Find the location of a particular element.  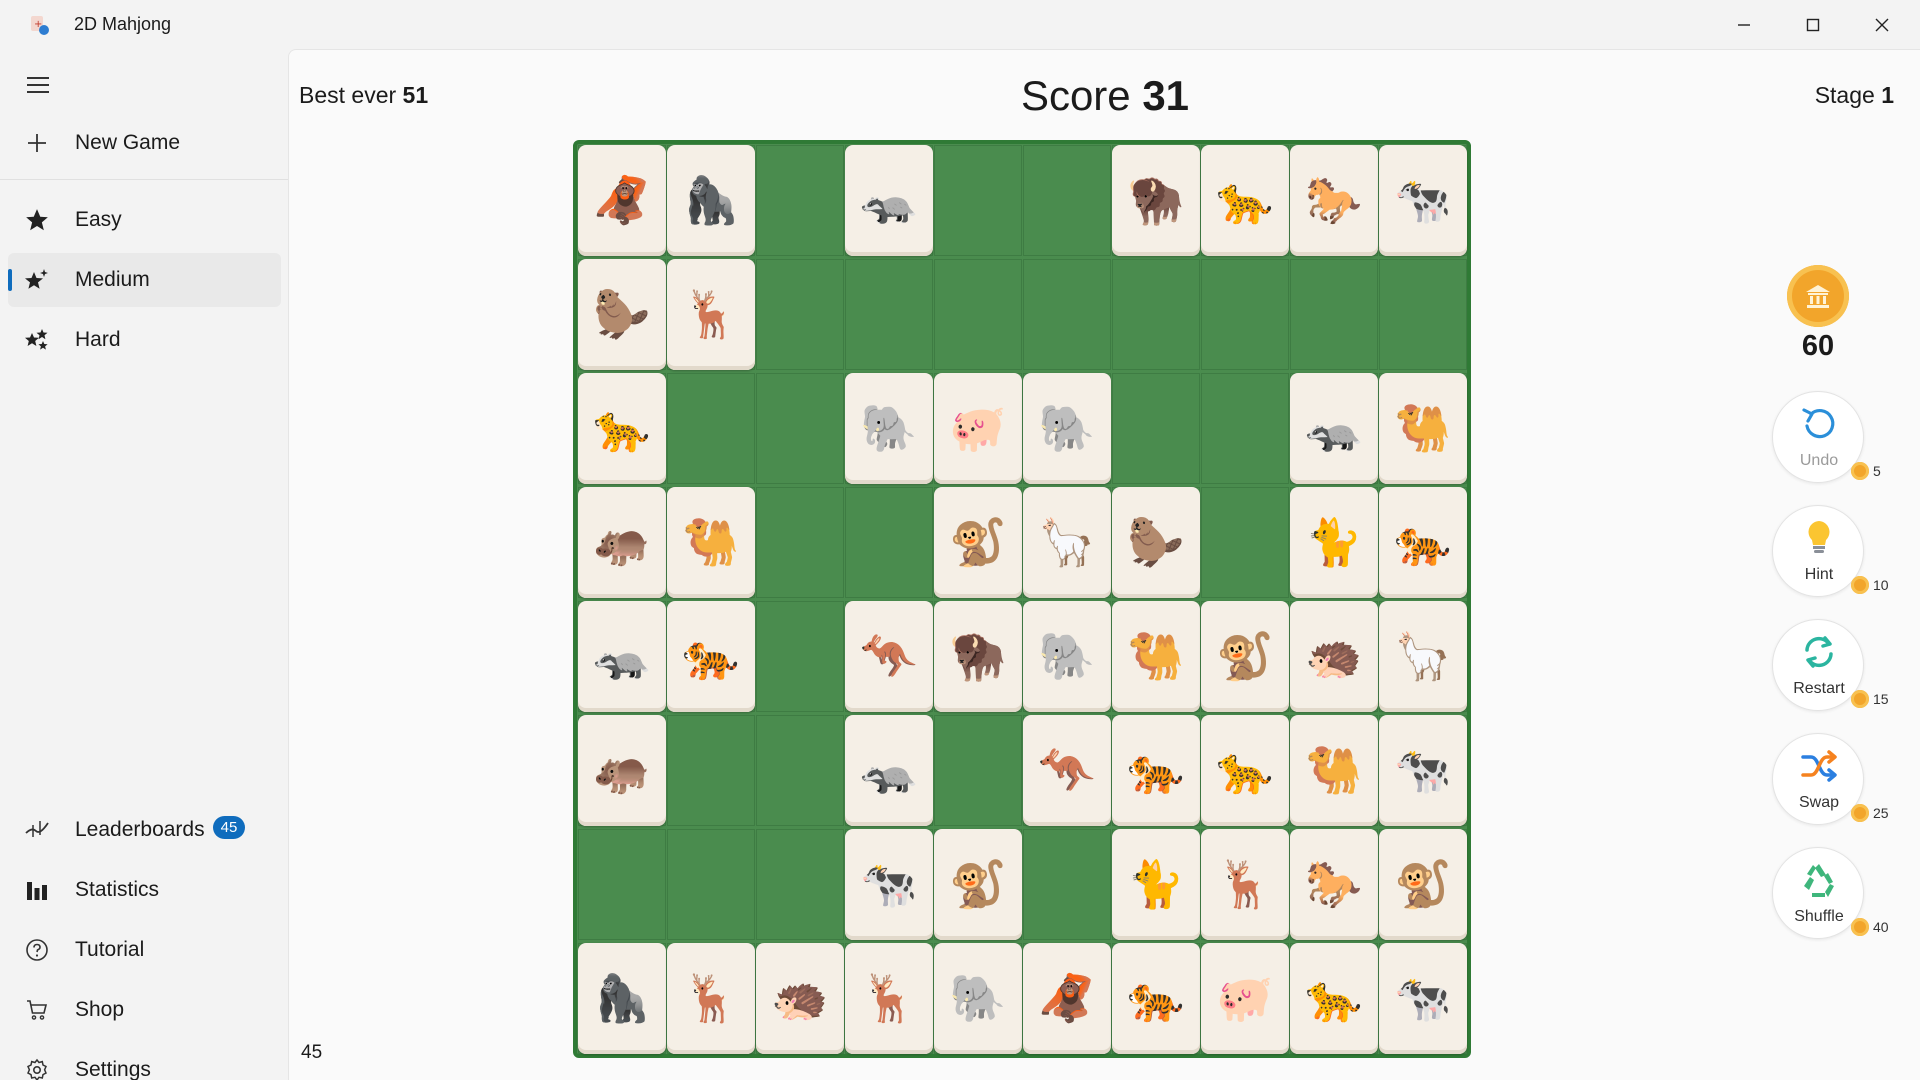

sidebar-item-medium: Medium is located at coordinates (144, 280).